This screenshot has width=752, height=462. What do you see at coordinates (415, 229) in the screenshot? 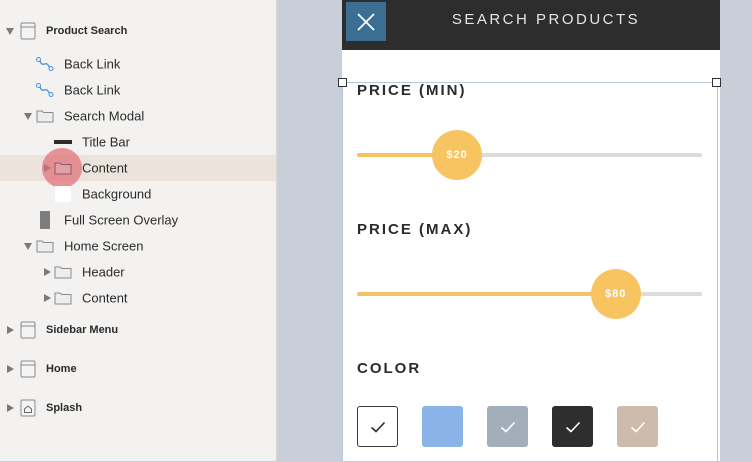
I see `price-max-label: PRICE (MAX)` at bounding box center [415, 229].